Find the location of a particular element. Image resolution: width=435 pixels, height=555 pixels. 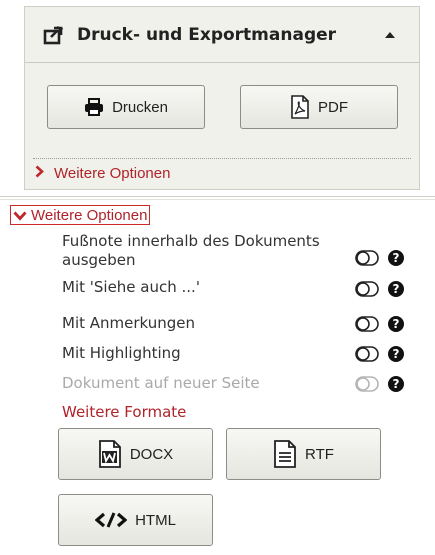

option-see-also-controls: ? is located at coordinates (379, 289).